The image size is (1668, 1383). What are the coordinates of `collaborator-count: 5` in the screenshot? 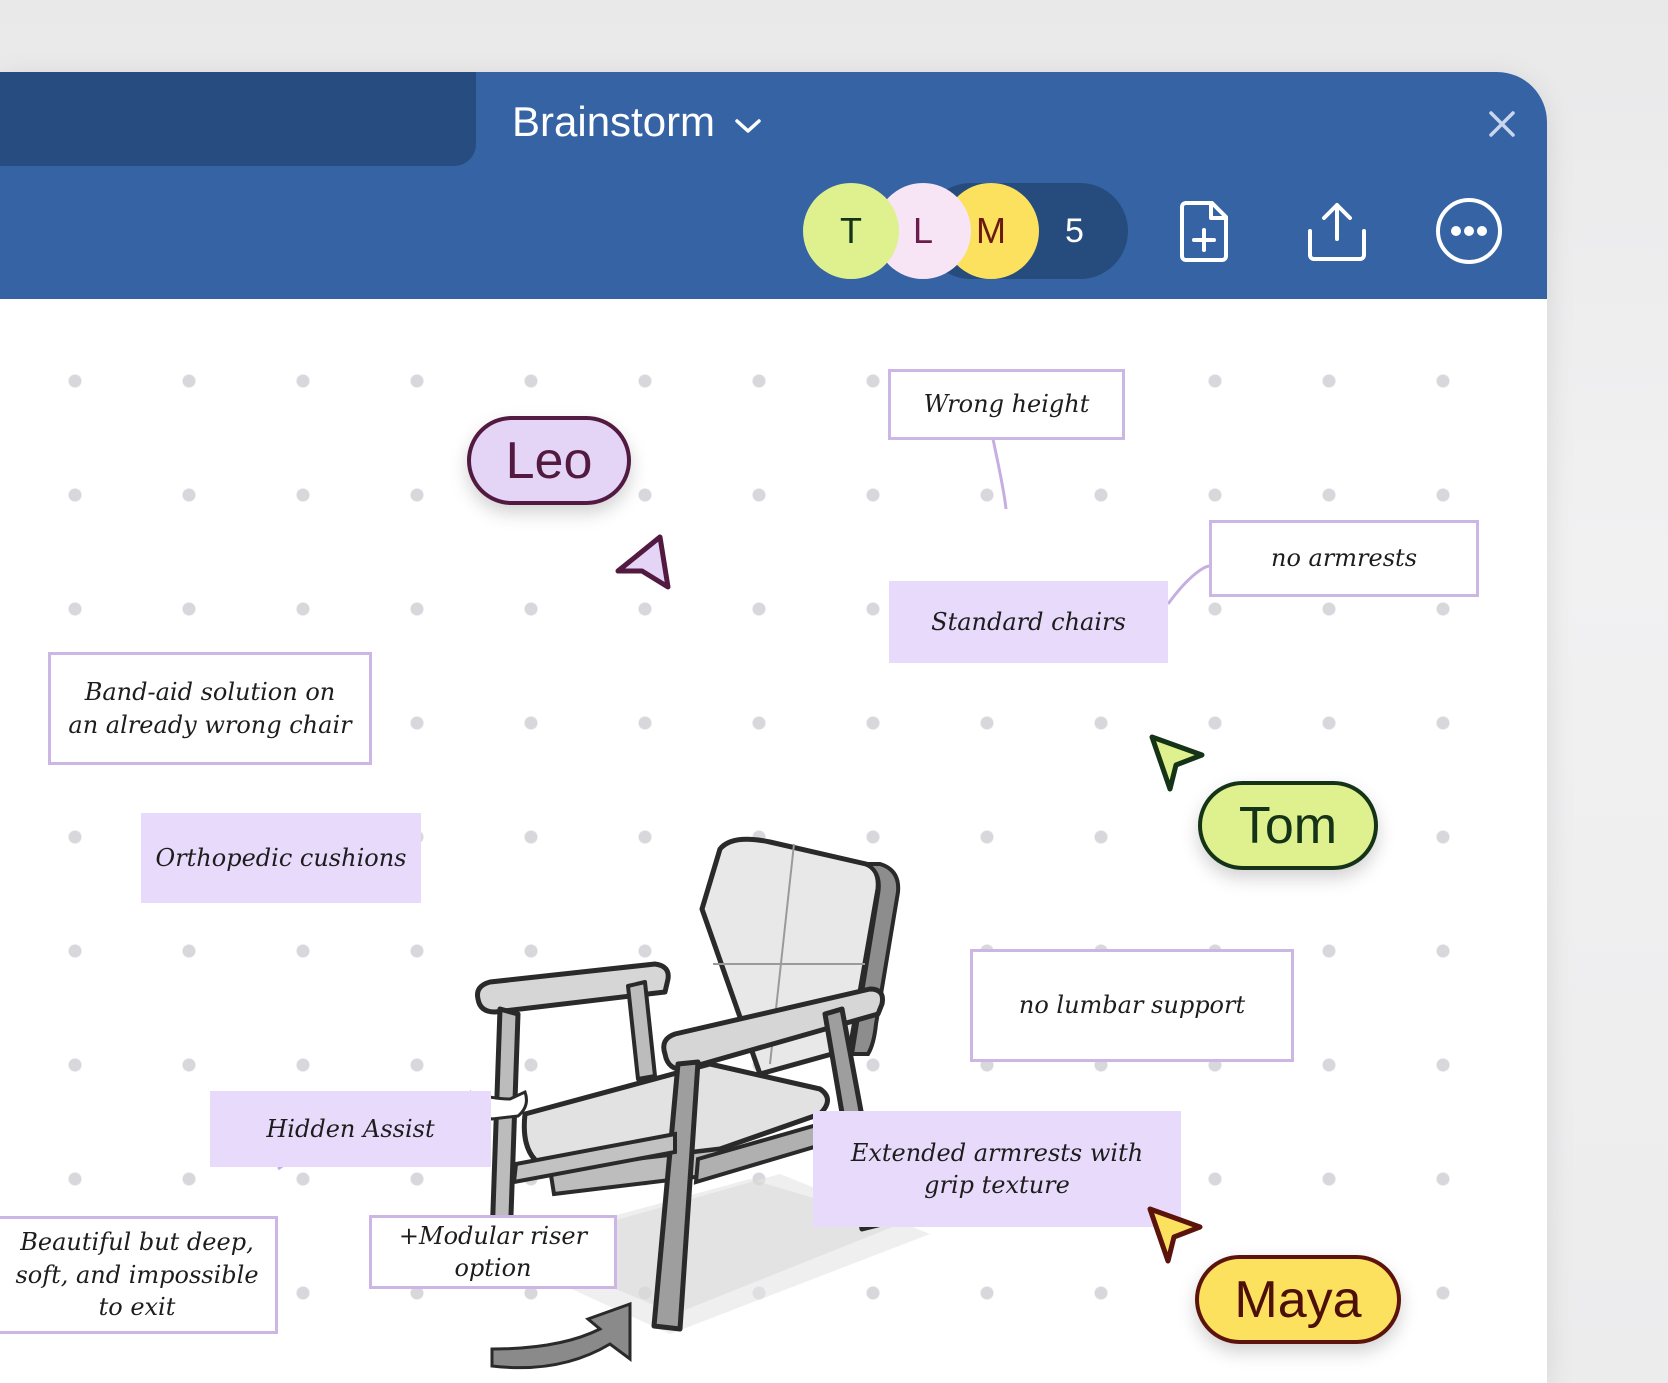 It's located at (1074, 231).